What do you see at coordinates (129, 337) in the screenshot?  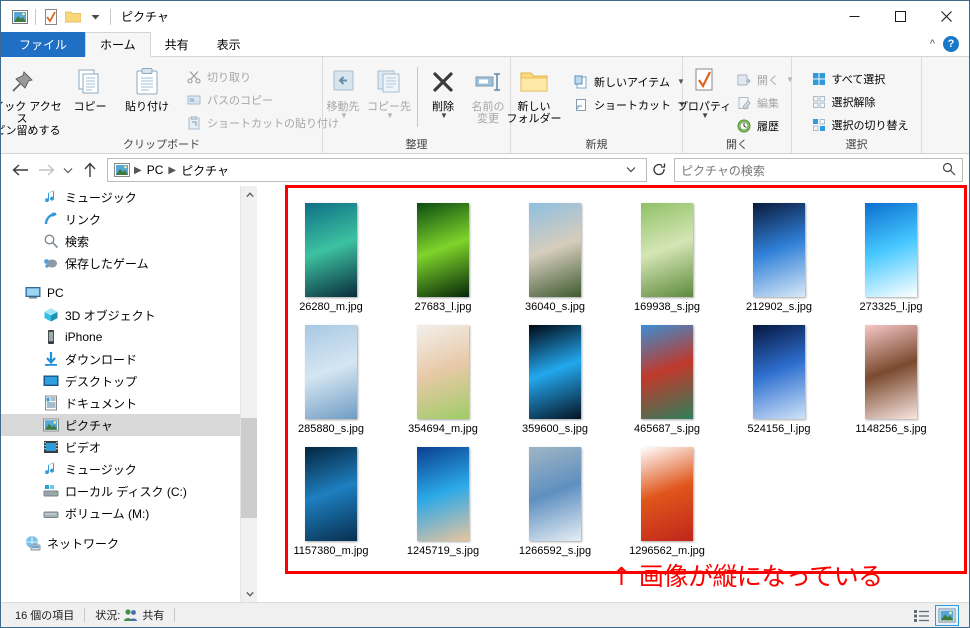 I see `sidebar-item-6: iPhone` at bounding box center [129, 337].